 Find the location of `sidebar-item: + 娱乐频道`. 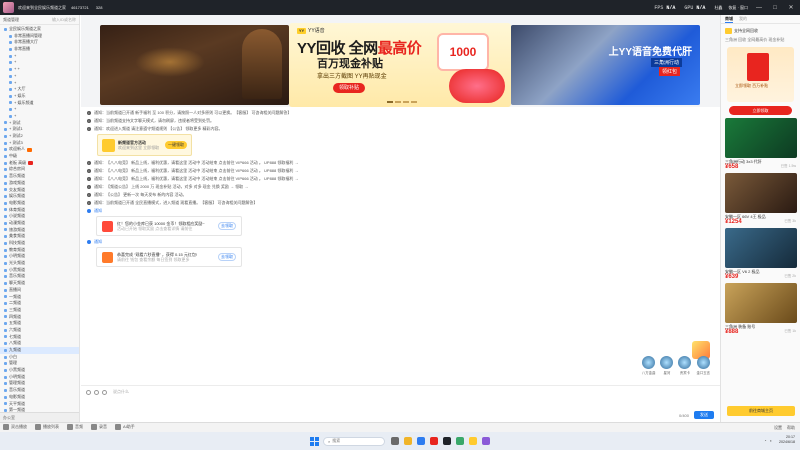

sidebar-item: + 娱乐频道 is located at coordinates (39, 103).